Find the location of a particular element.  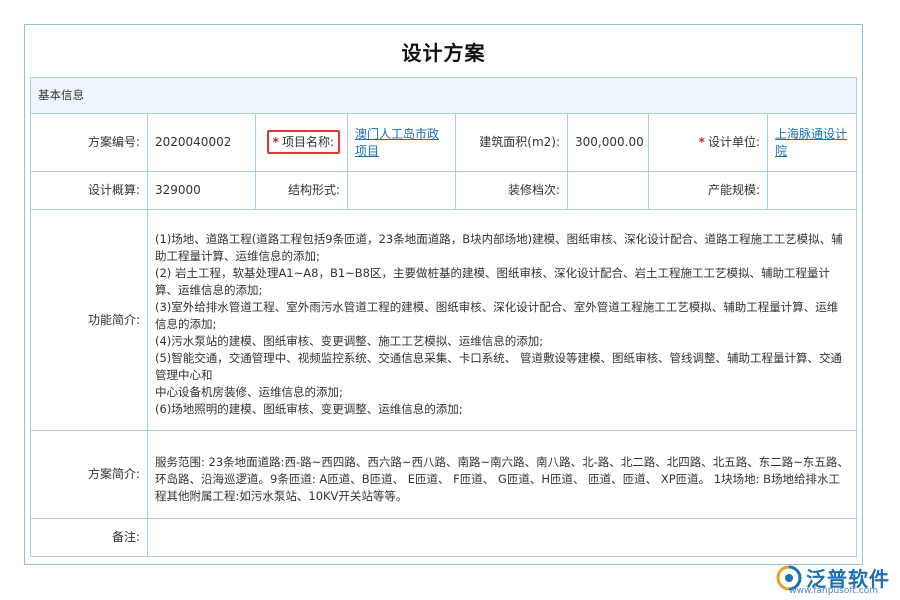

design-unit-label-cell: *设计单位: is located at coordinates (708, 143).